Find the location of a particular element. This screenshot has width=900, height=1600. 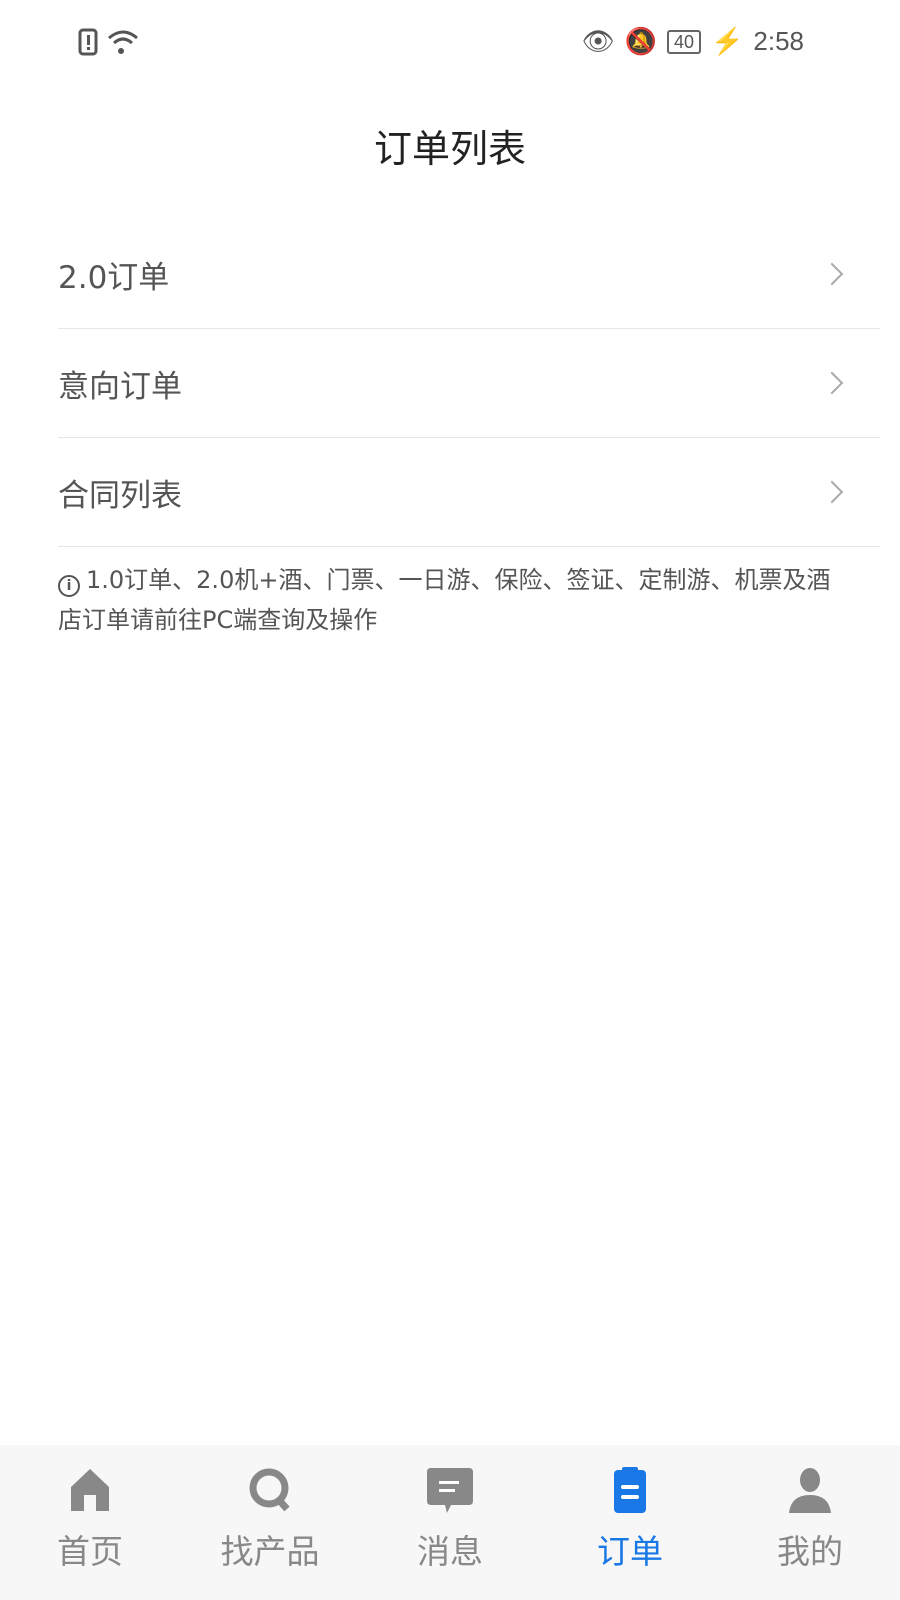

message-icon is located at coordinates (450, 1490).